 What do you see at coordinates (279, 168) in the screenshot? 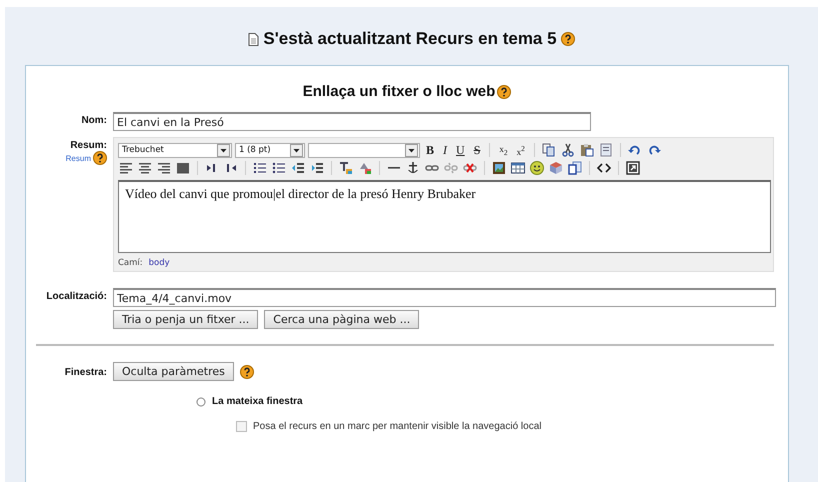
I see `bullet-list-icon` at bounding box center [279, 168].